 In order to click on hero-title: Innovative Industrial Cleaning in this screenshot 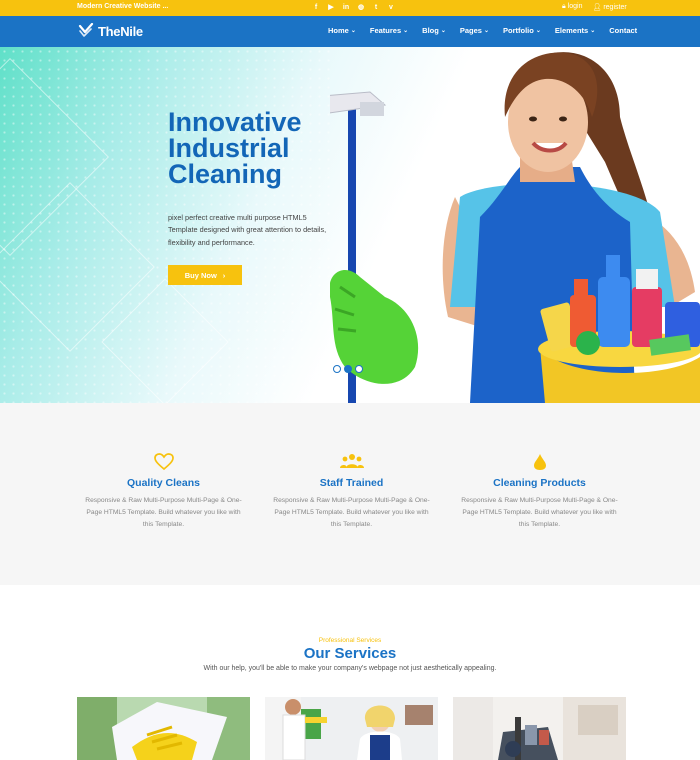, I will do `click(235, 148)`.